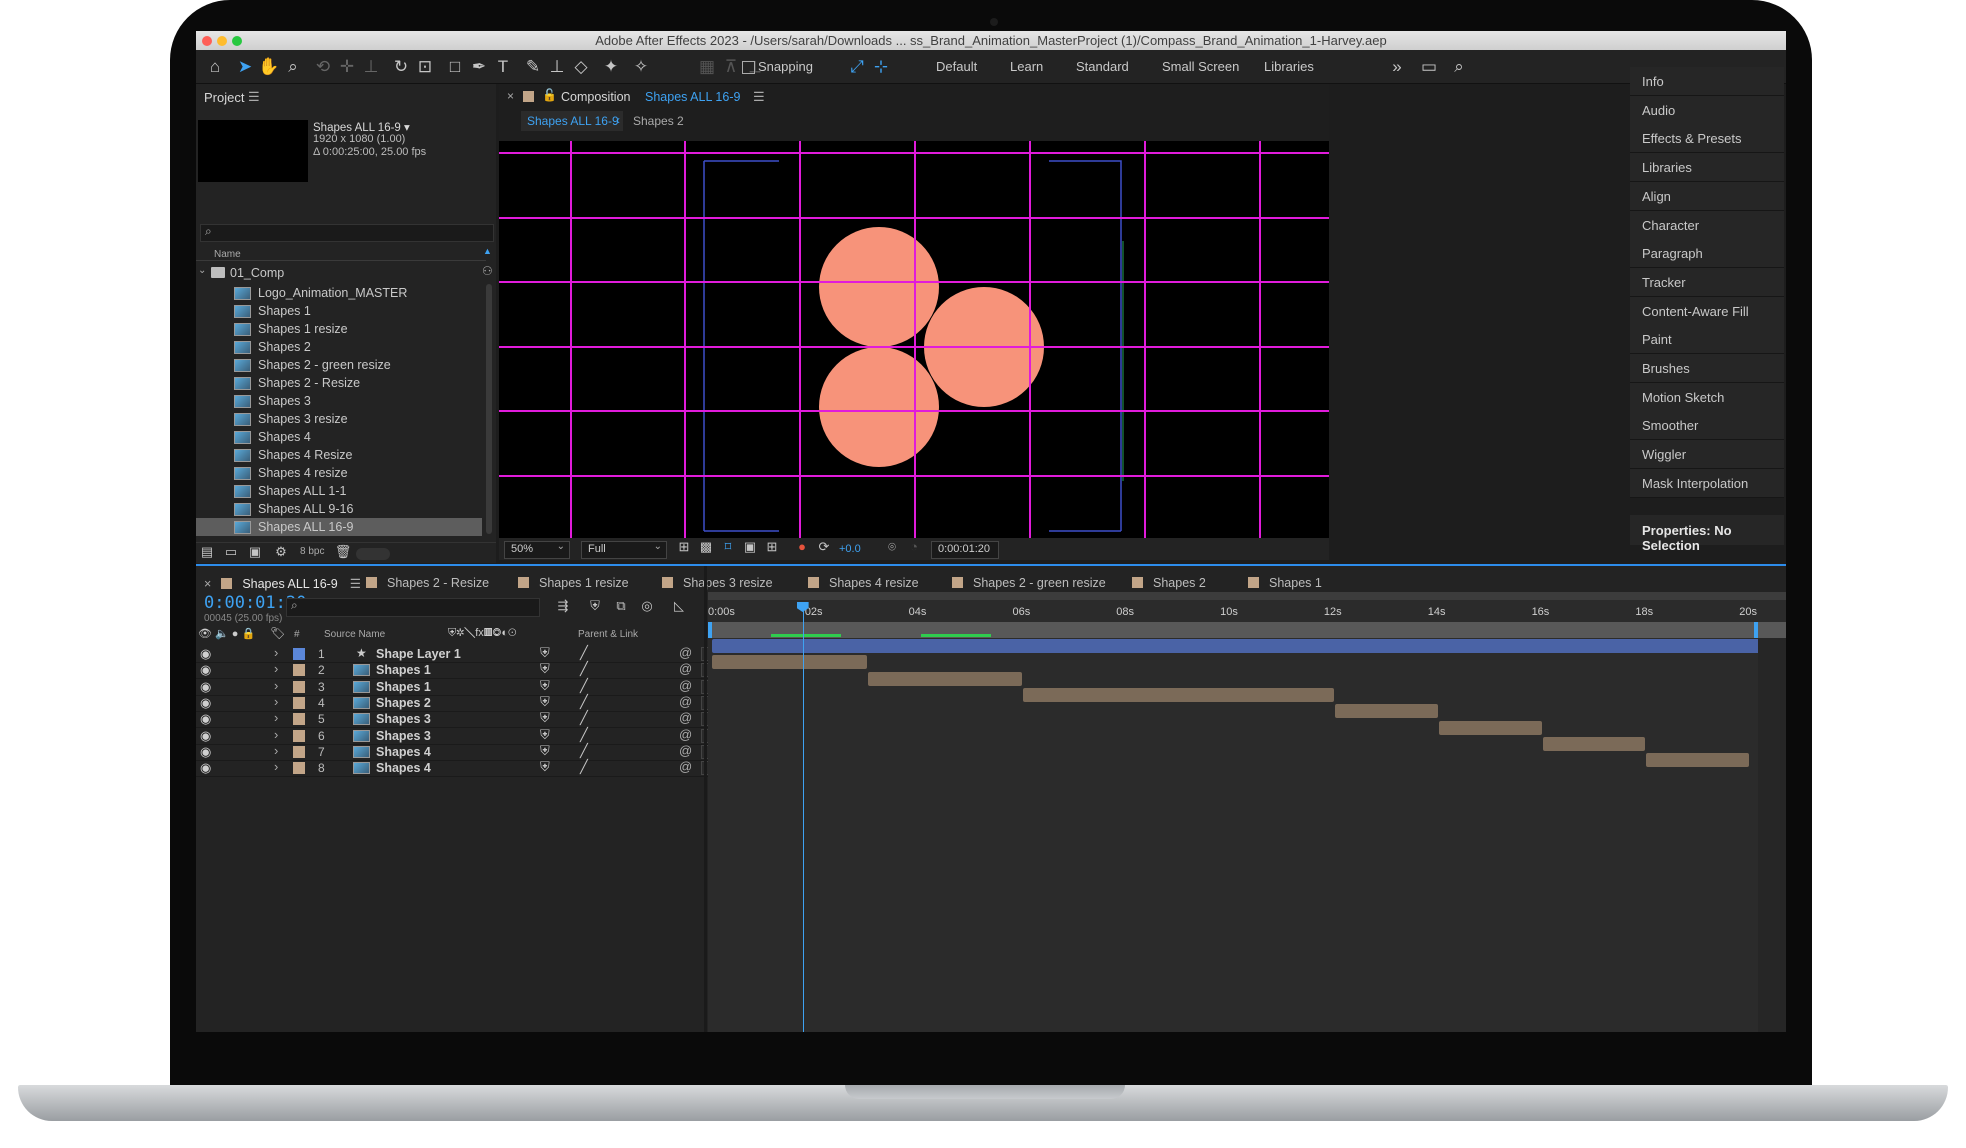 The height and width of the screenshot is (1148, 1966). What do you see at coordinates (748, 67) in the screenshot?
I see `snapping-checkbox` at bounding box center [748, 67].